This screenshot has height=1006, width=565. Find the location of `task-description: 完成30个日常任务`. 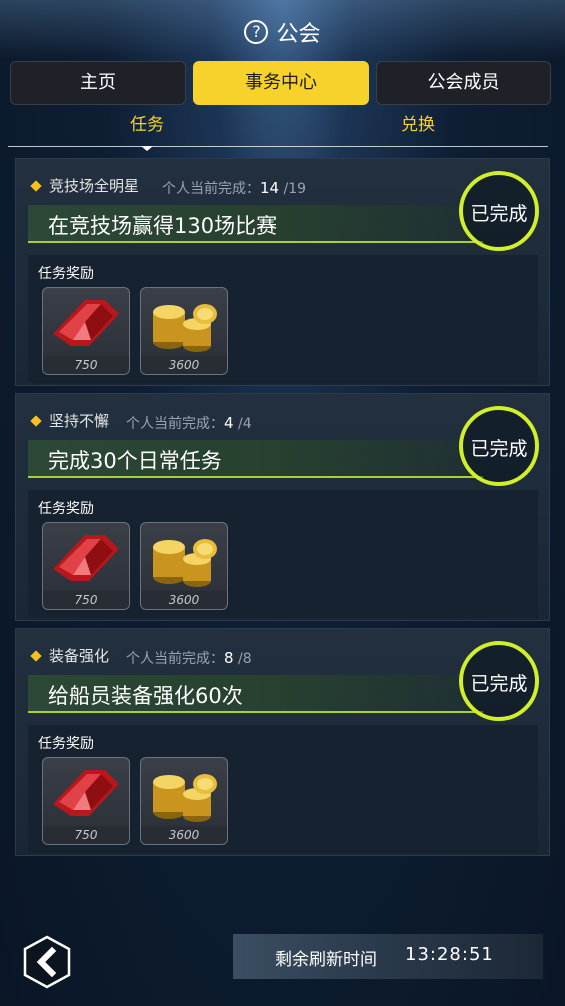

task-description: 完成30个日常任务 is located at coordinates (135, 461).